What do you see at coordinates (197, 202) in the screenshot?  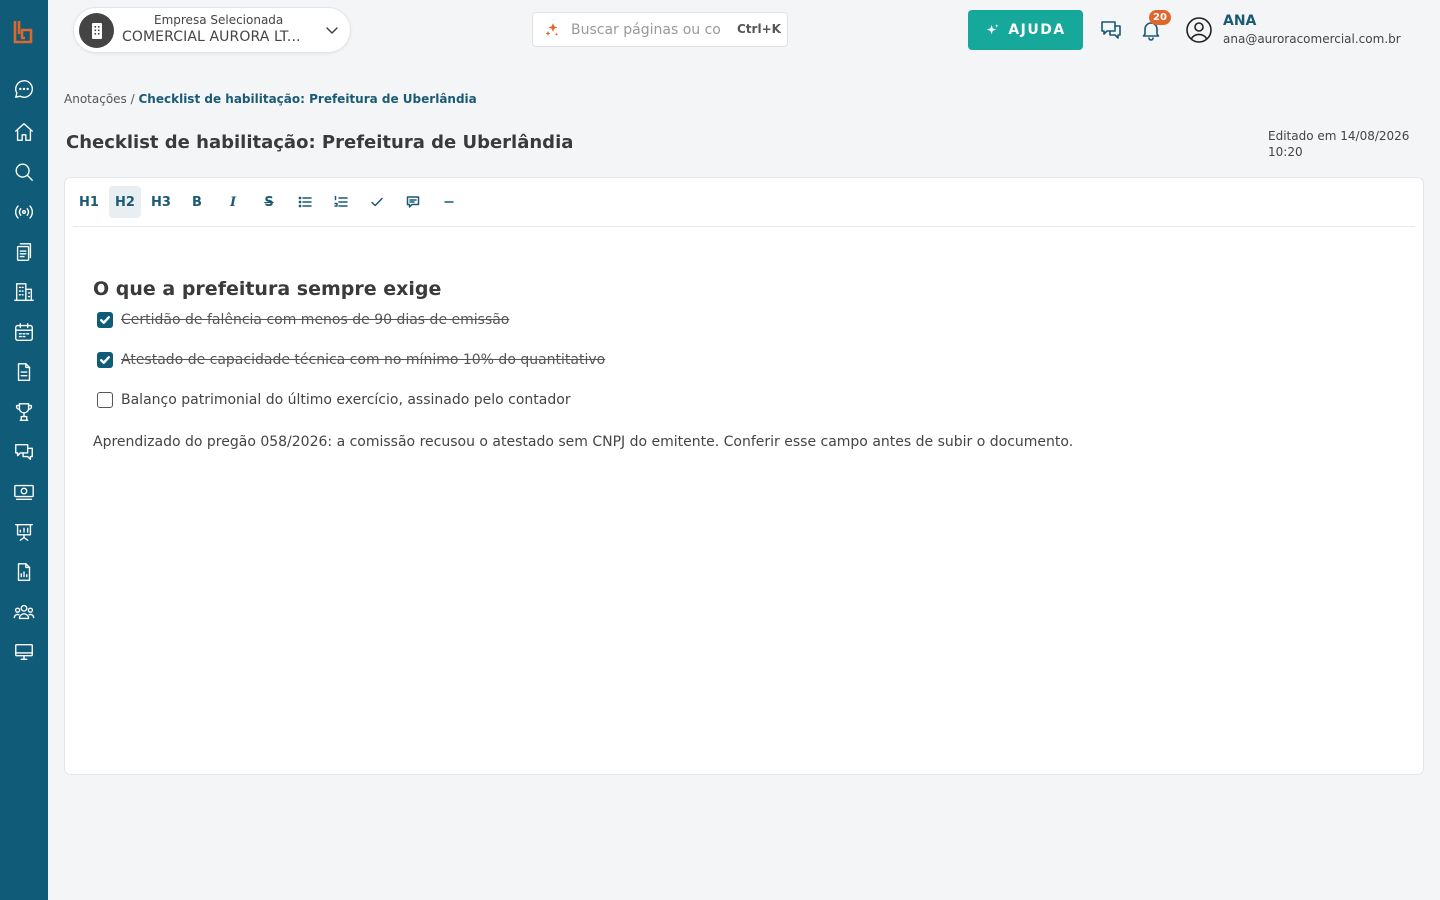 I see `bold-button: B` at bounding box center [197, 202].